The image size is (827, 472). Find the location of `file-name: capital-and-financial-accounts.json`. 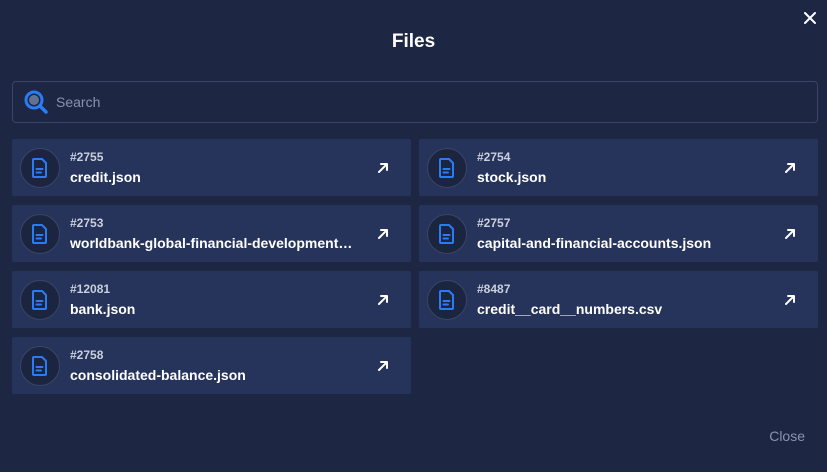

file-name: capital-and-financial-accounts.json is located at coordinates (594, 242).